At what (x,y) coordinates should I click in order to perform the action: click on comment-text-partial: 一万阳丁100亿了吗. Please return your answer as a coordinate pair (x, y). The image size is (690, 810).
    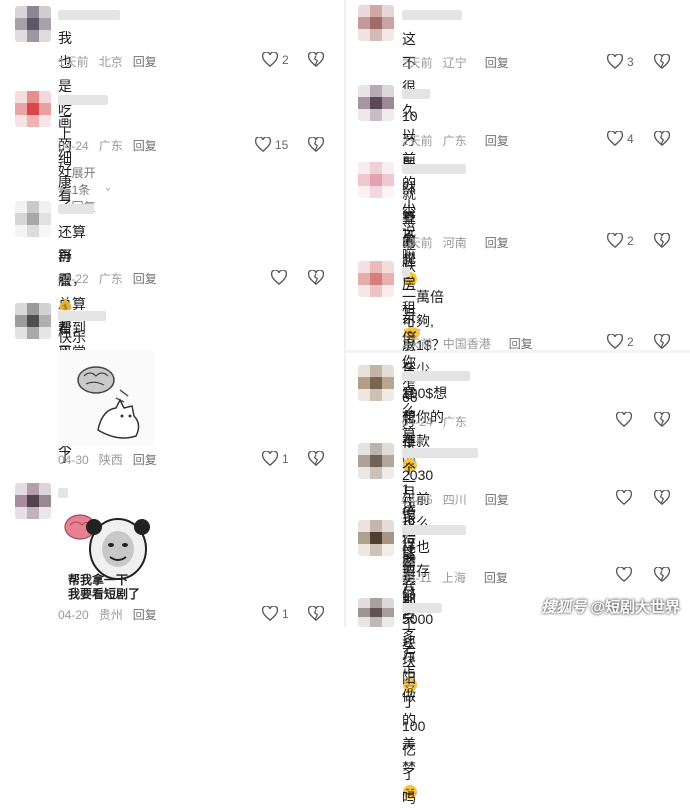
    Looking at the image, I should click on (414, 714).